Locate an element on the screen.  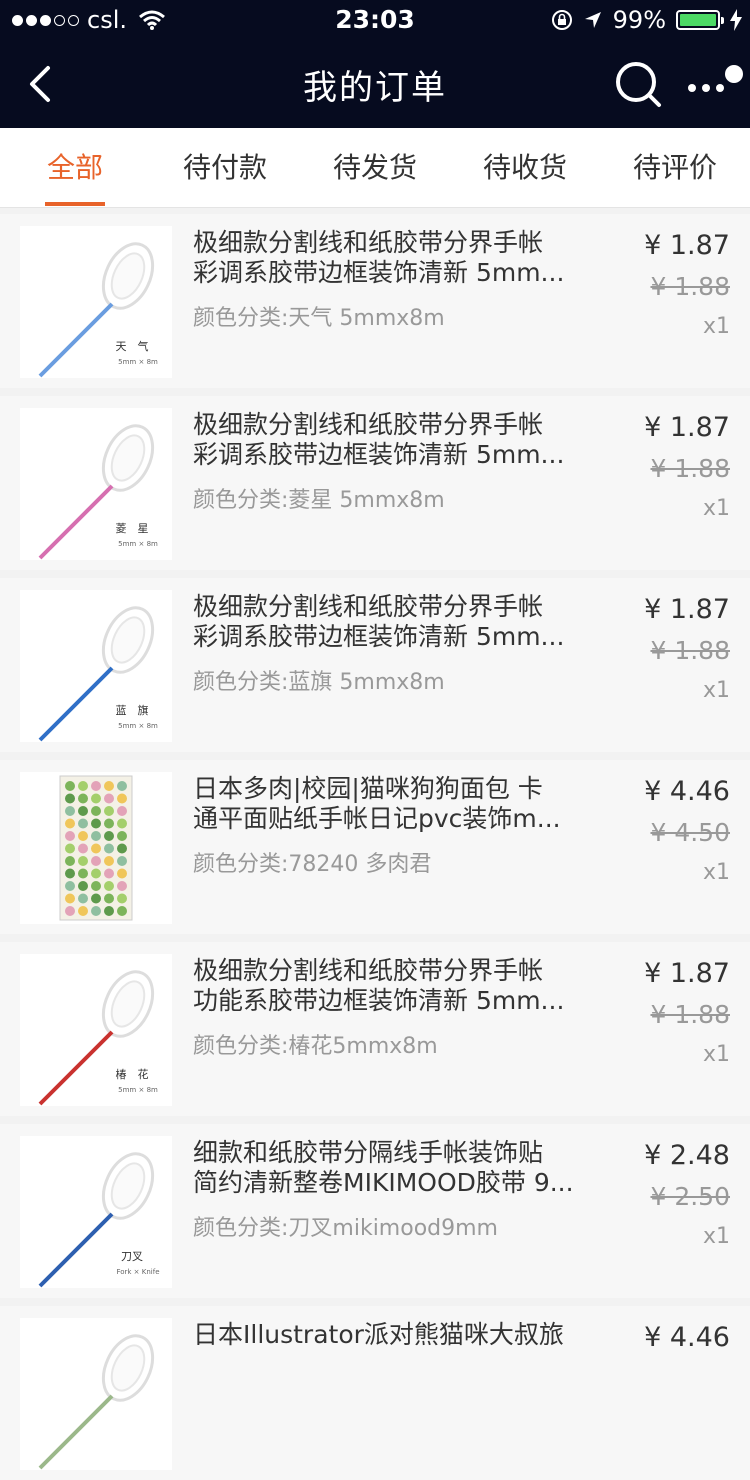
tab-pending-review: 待评价 is located at coordinates (675, 168).